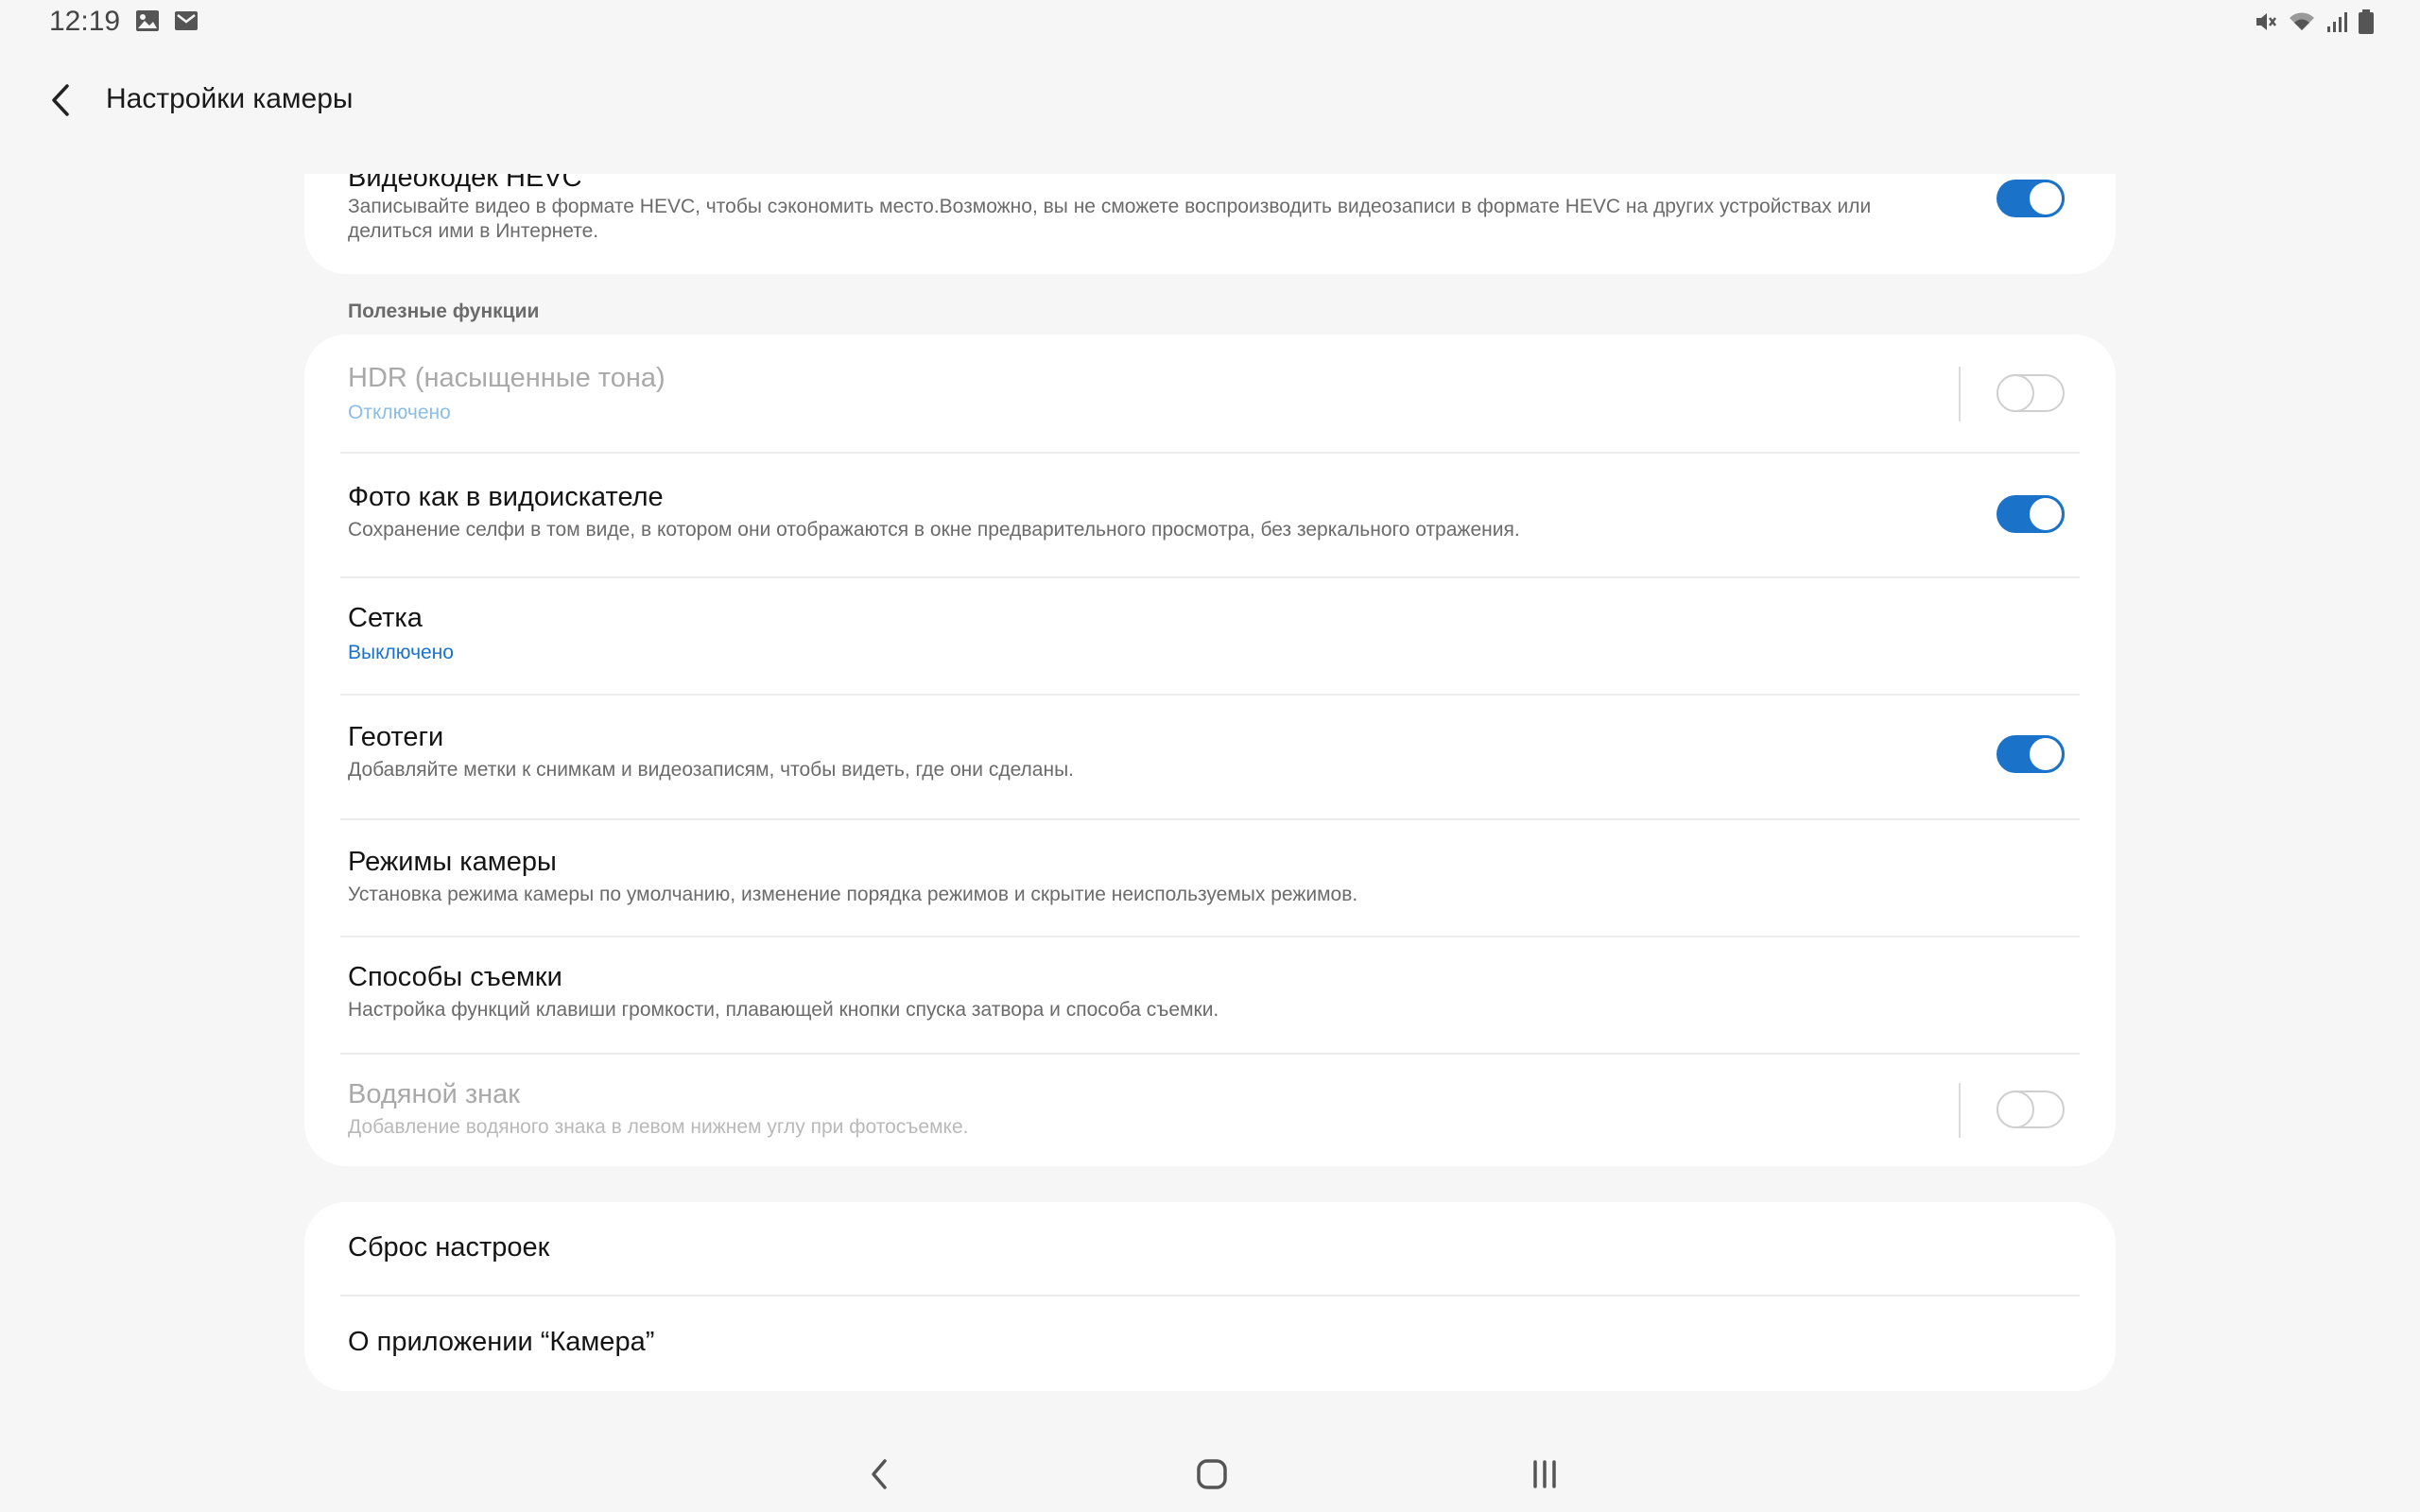  What do you see at coordinates (1210, 393) in the screenshot?
I see `hdr-row: HDR (насыщенные тона) Отключено` at bounding box center [1210, 393].